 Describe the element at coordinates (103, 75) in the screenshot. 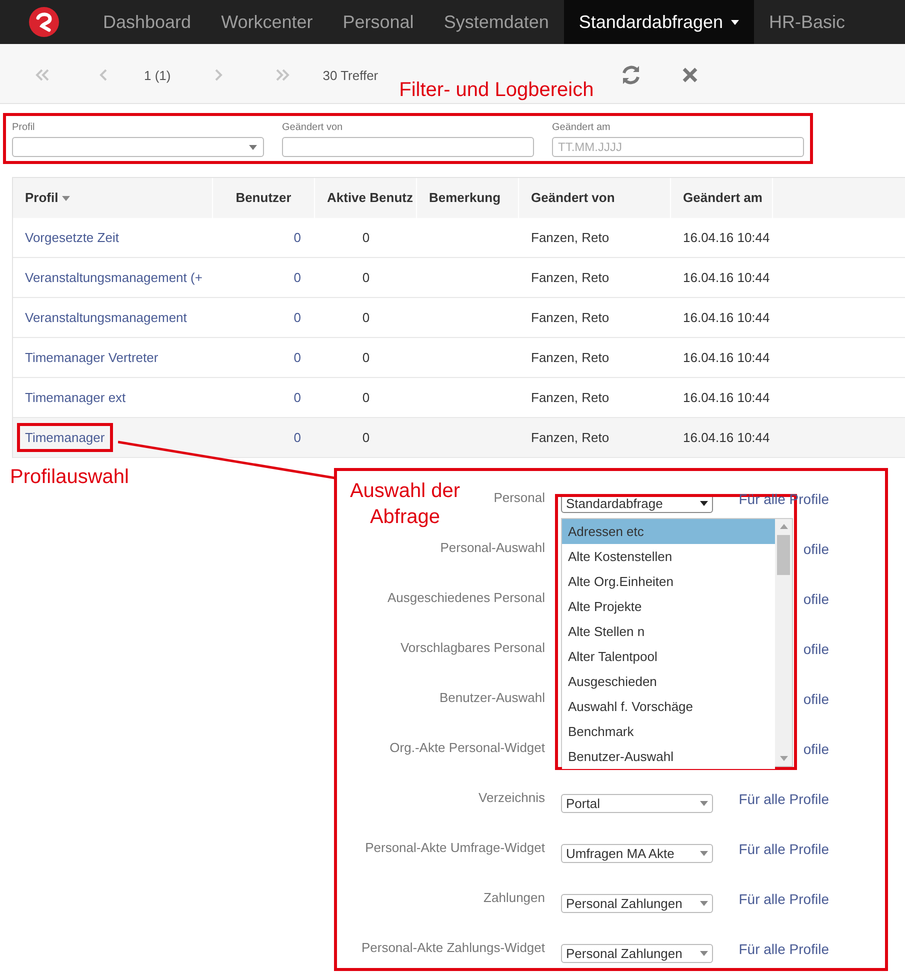

I see `previous-page-icon` at that location.